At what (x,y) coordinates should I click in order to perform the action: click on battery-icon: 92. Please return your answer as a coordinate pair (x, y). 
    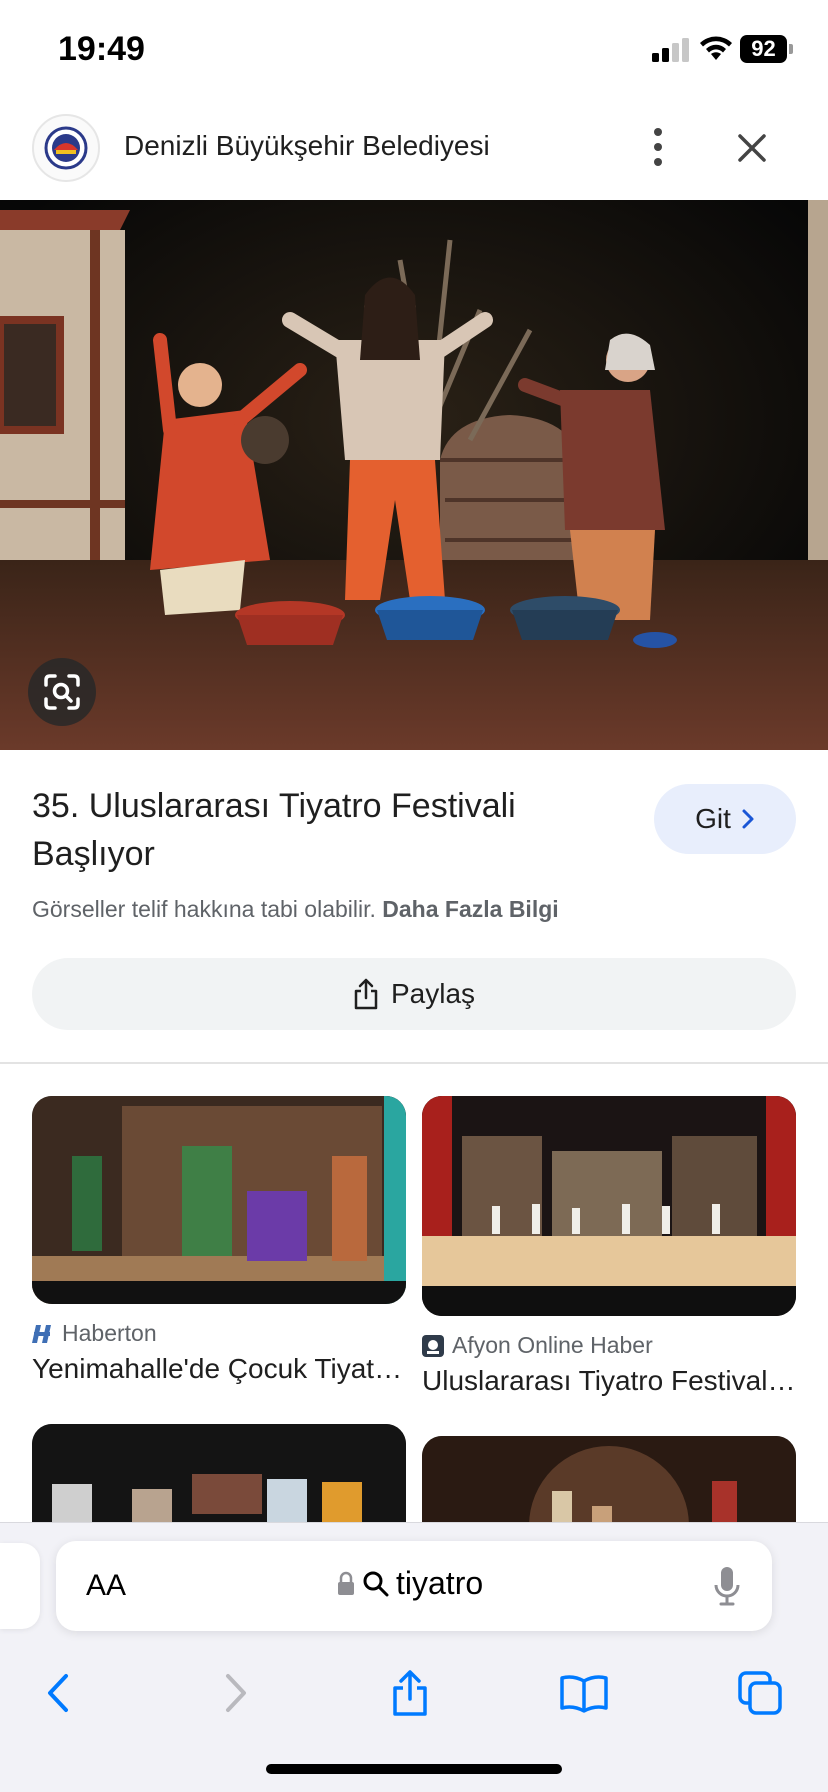
    Looking at the image, I should click on (766, 49).